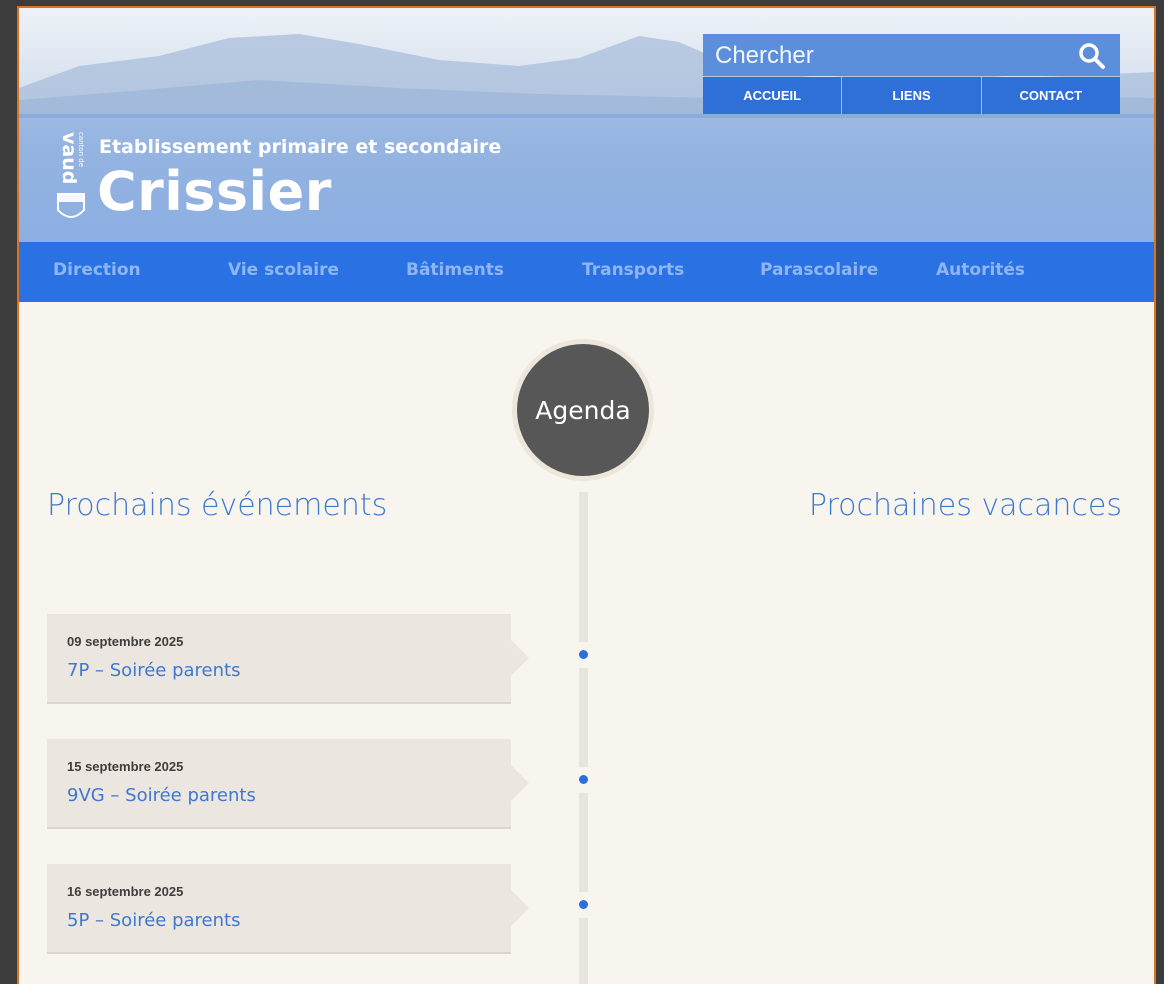 The image size is (1164, 984). I want to click on svg-text: vaud, so click(69, 158).